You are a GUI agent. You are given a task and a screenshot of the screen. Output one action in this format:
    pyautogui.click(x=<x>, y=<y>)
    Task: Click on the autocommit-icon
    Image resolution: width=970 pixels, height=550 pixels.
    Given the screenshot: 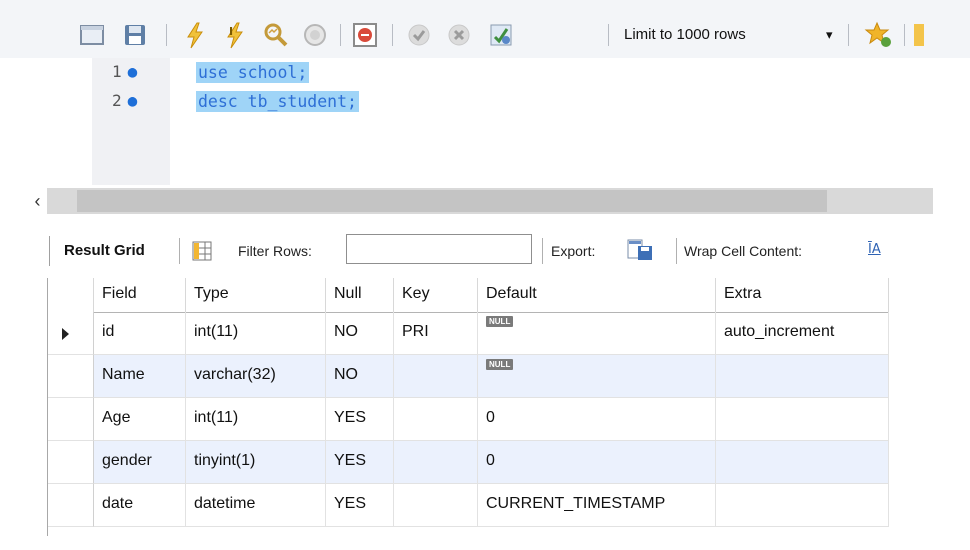 What is the action you would take?
    pyautogui.click(x=501, y=35)
    